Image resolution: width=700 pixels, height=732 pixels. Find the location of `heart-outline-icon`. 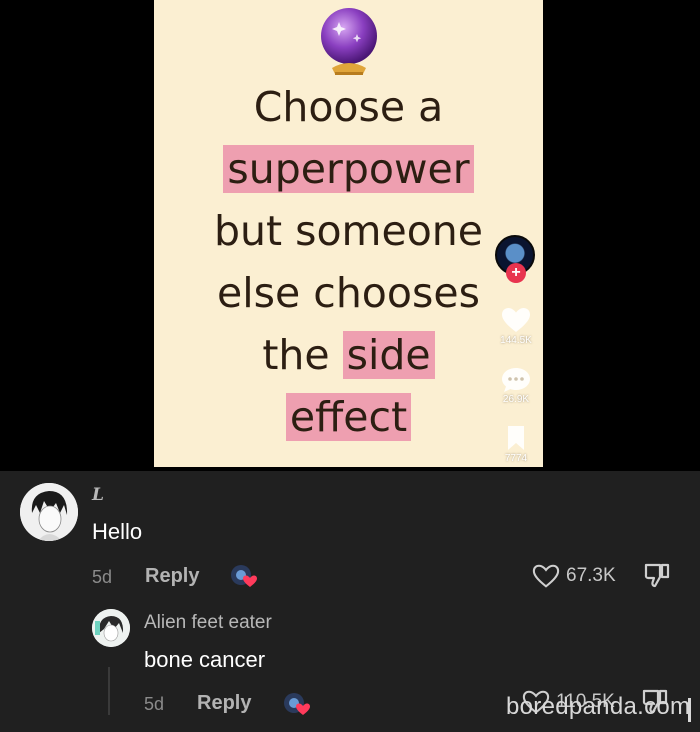

heart-outline-icon is located at coordinates (546, 576).